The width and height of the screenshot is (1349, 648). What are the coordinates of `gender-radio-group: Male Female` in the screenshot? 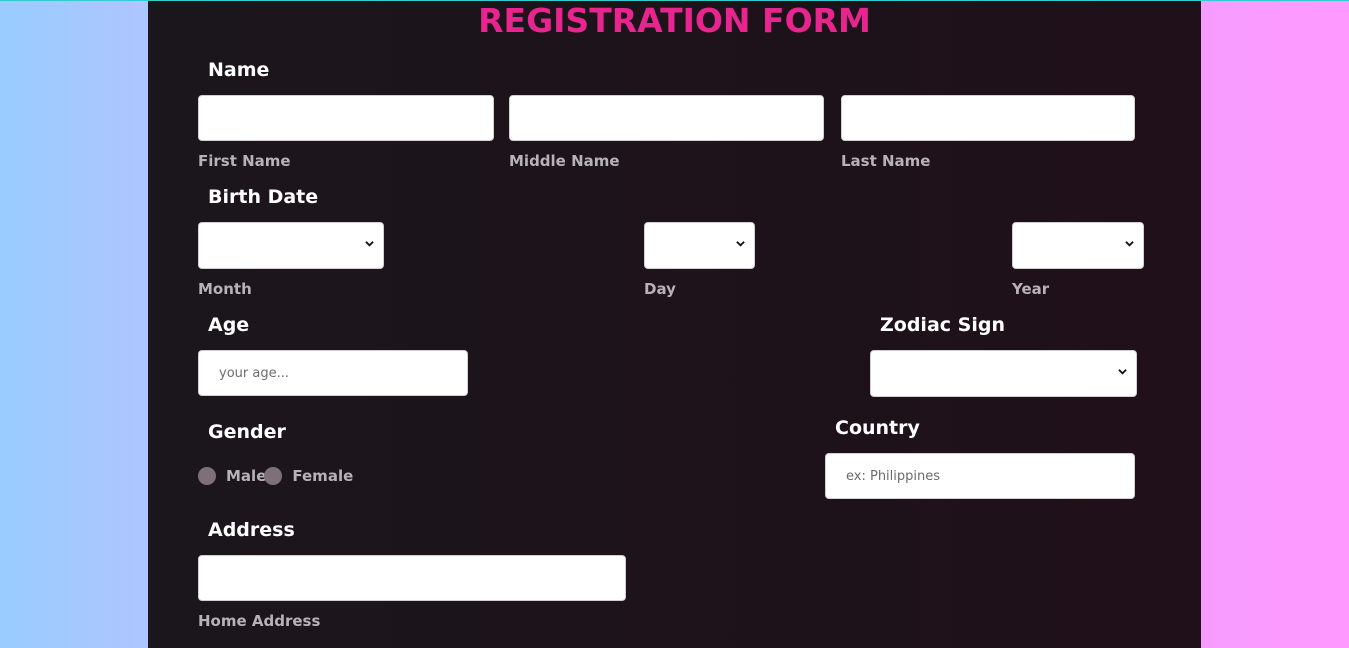 It's located at (275, 476).